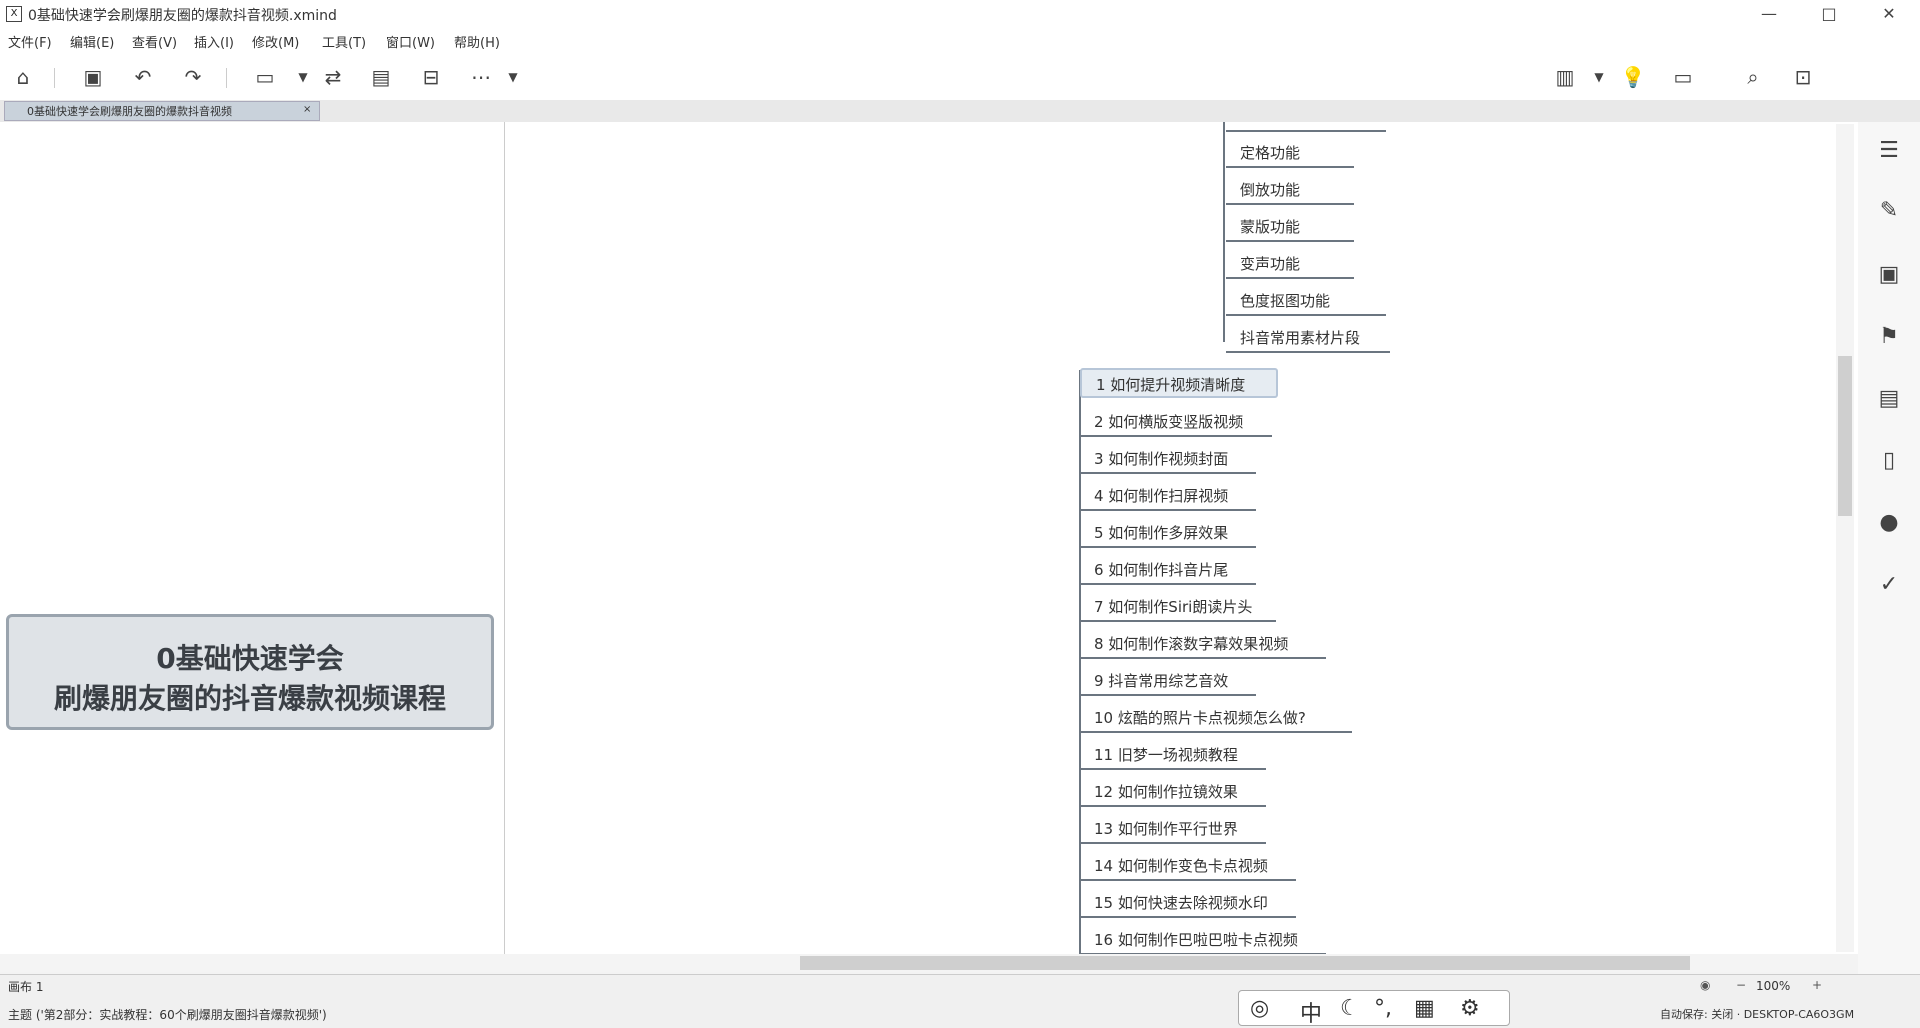 The height and width of the screenshot is (1028, 1920). Describe the element at coordinates (477, 41) in the screenshot. I see `menu-help: 帮助(H)` at that location.